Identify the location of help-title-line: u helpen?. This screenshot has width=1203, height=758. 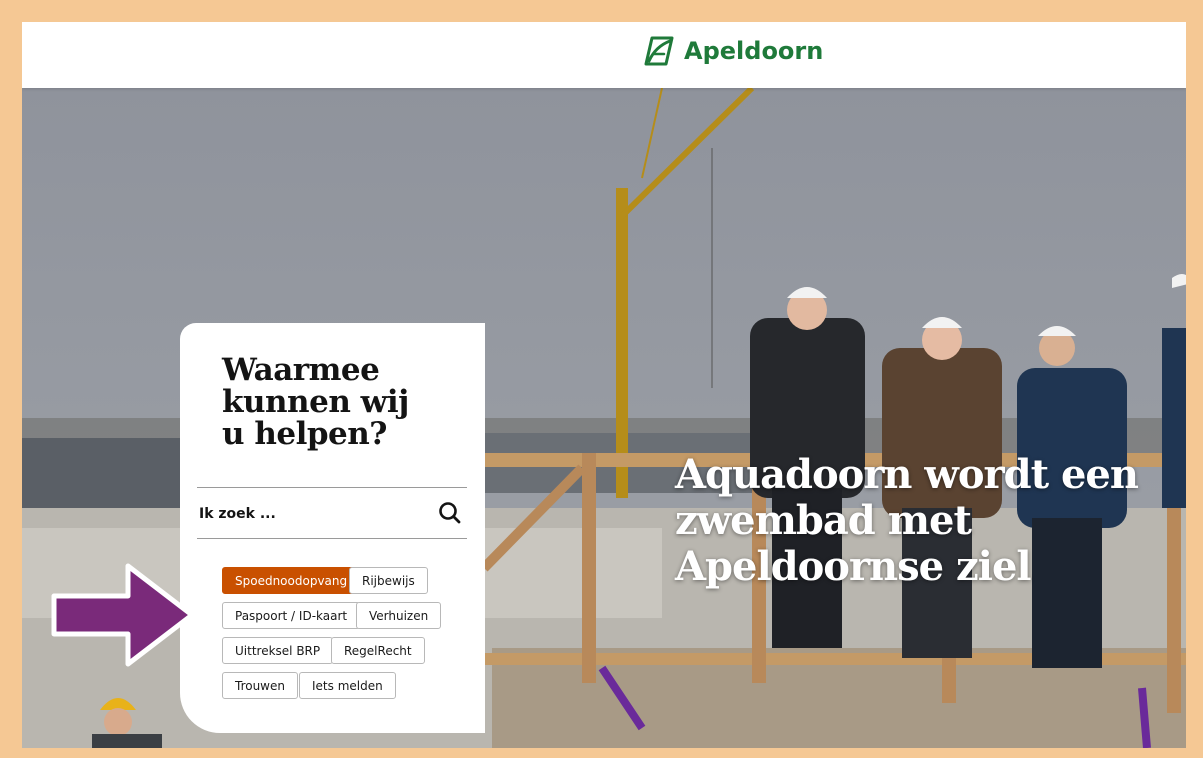
(304, 434).